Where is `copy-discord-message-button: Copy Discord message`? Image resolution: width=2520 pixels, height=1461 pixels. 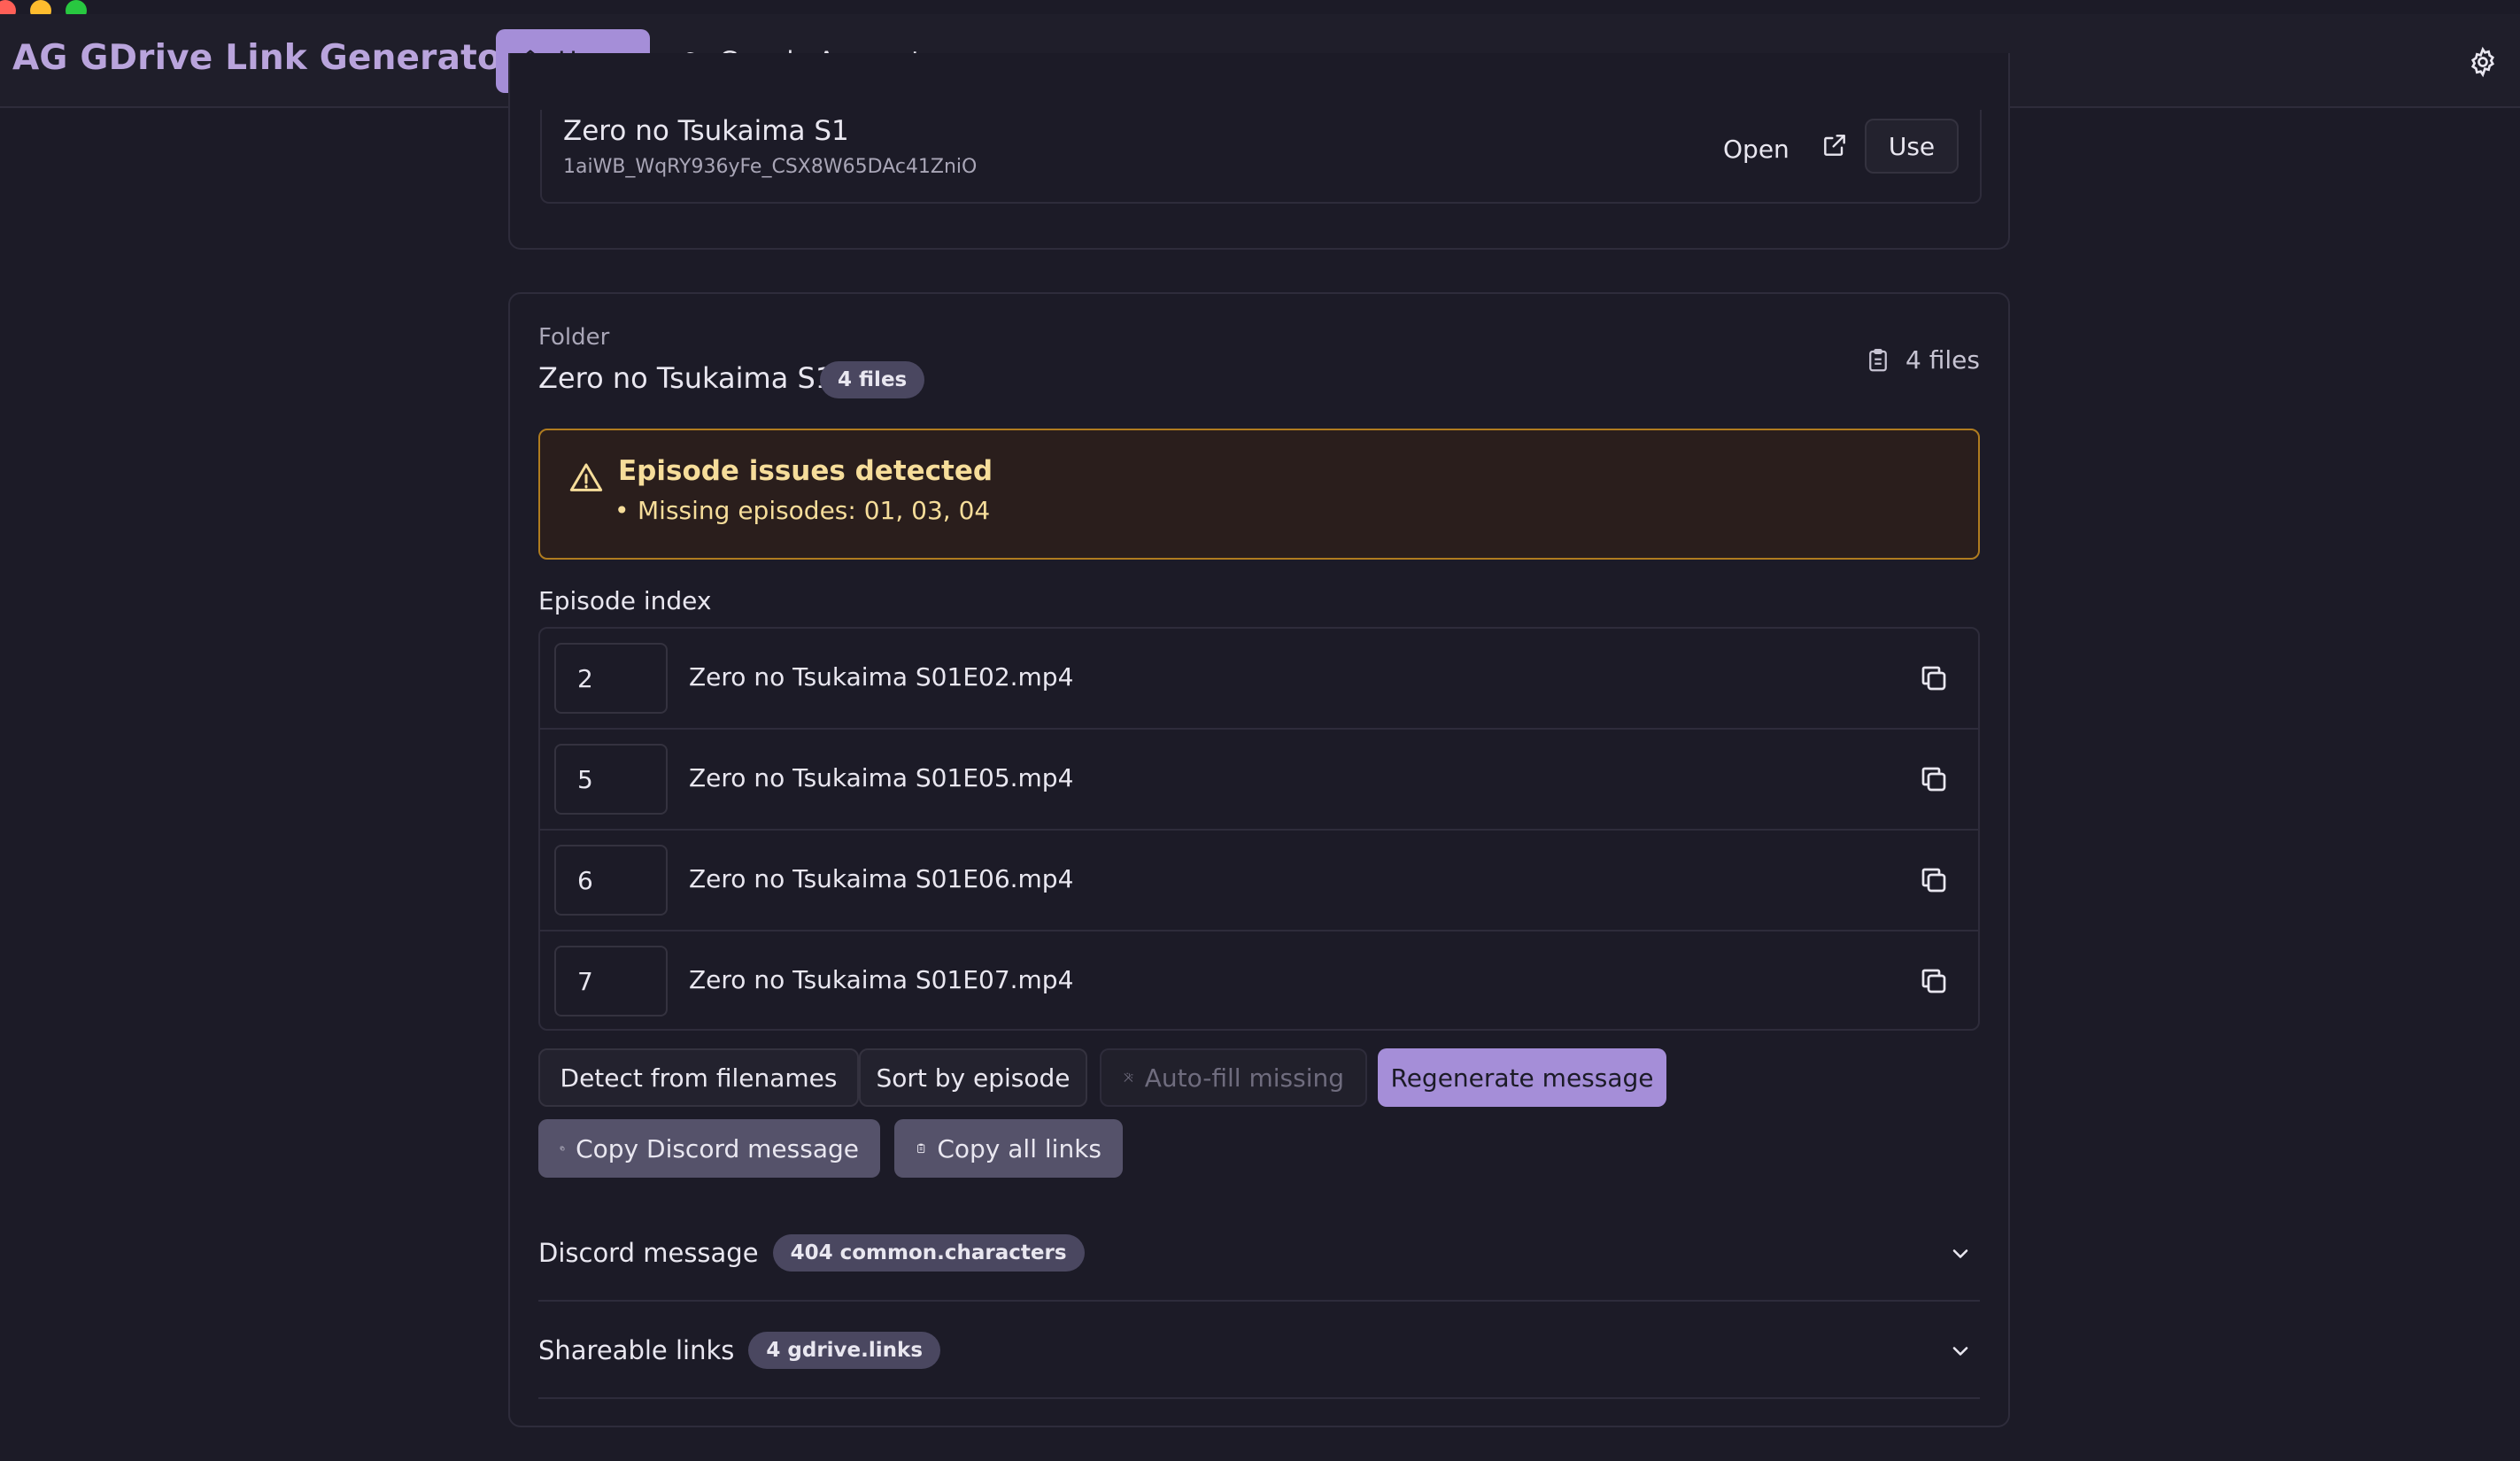 copy-discord-message-button: Copy Discord message is located at coordinates (709, 1148).